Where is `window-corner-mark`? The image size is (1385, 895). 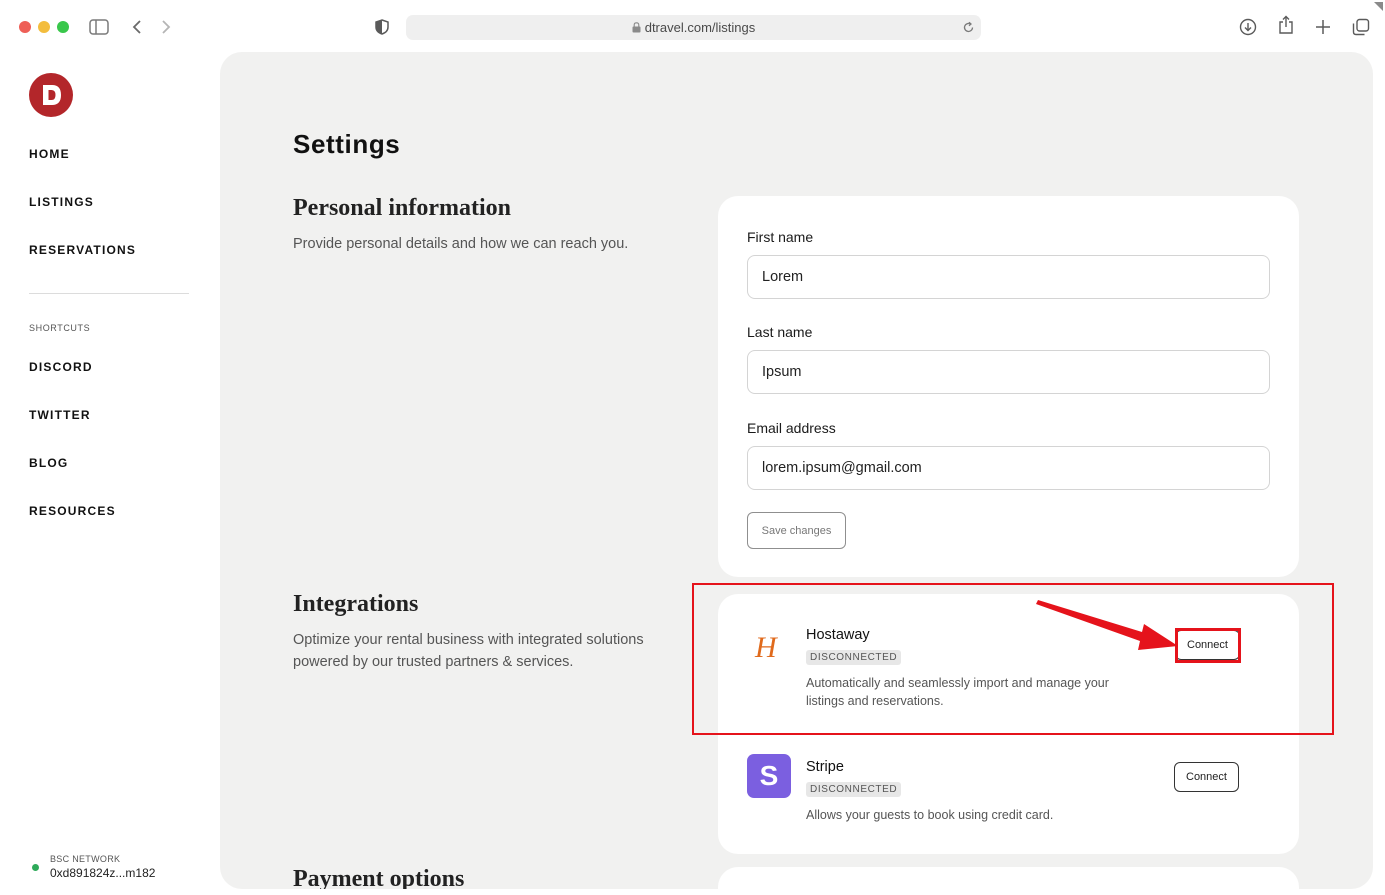 window-corner-mark is located at coordinates (1378, 6).